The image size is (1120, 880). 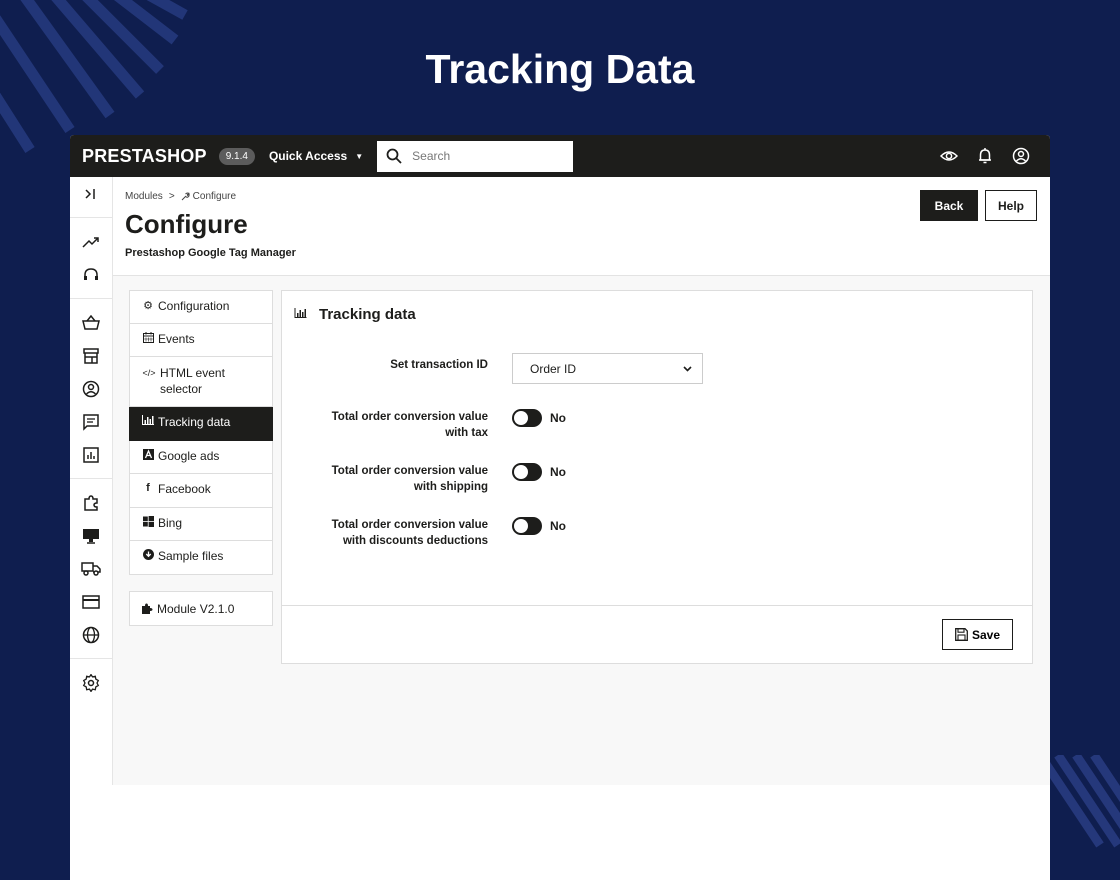 I want to click on toggle-switch-shipping: No, so click(x=539, y=472).